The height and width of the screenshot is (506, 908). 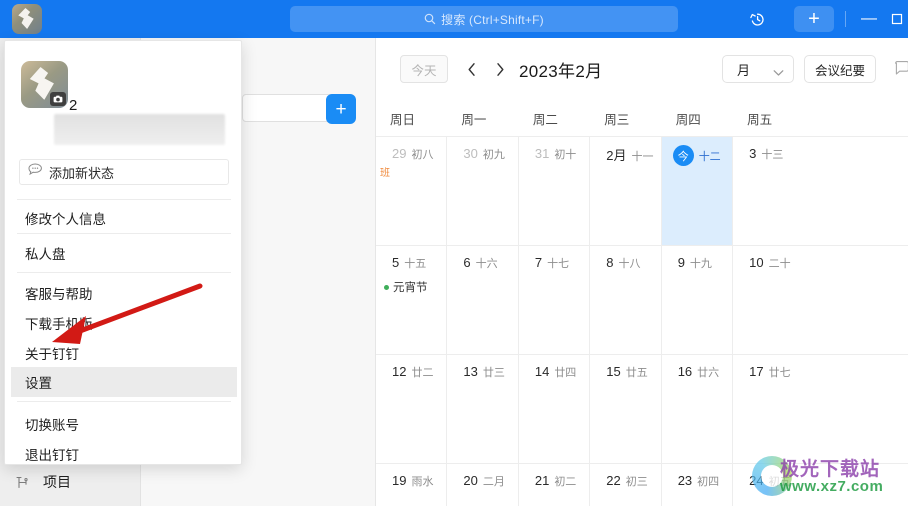 I want to click on calendar-lunar-label: 初九, so click(x=493, y=155).